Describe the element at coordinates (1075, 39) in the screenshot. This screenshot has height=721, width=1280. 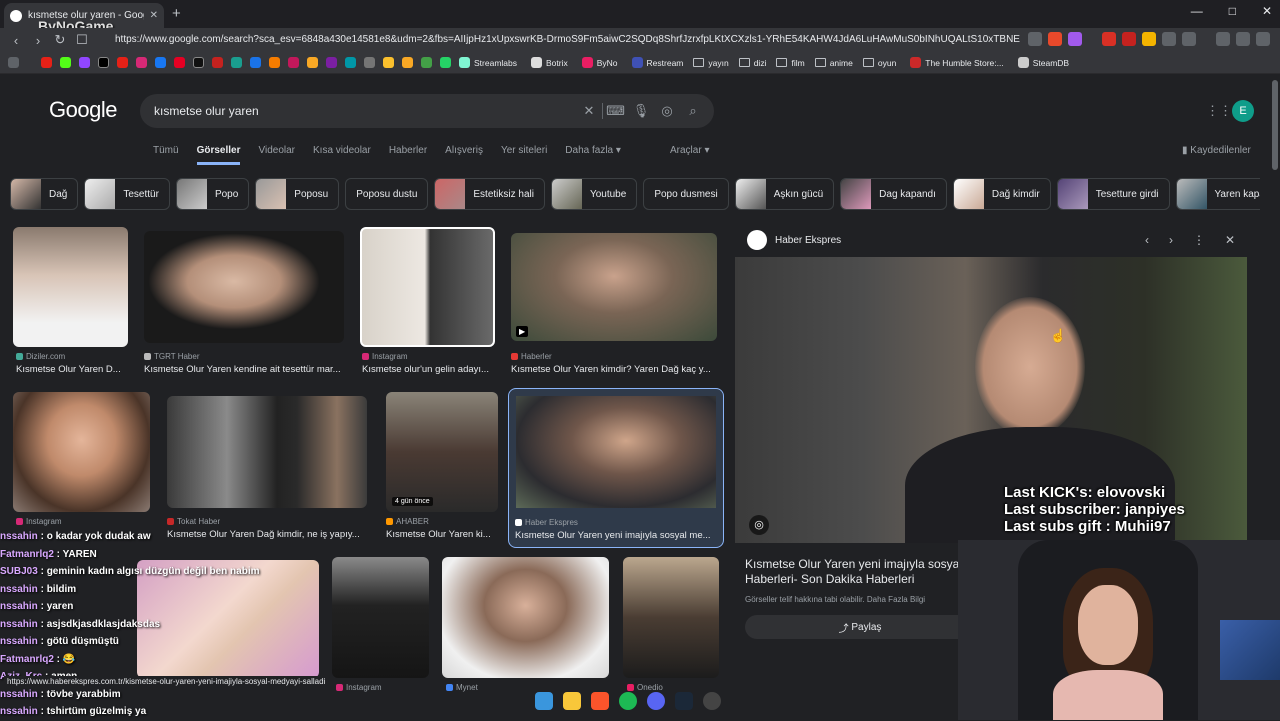
I see `brave-rewards-icon` at that location.